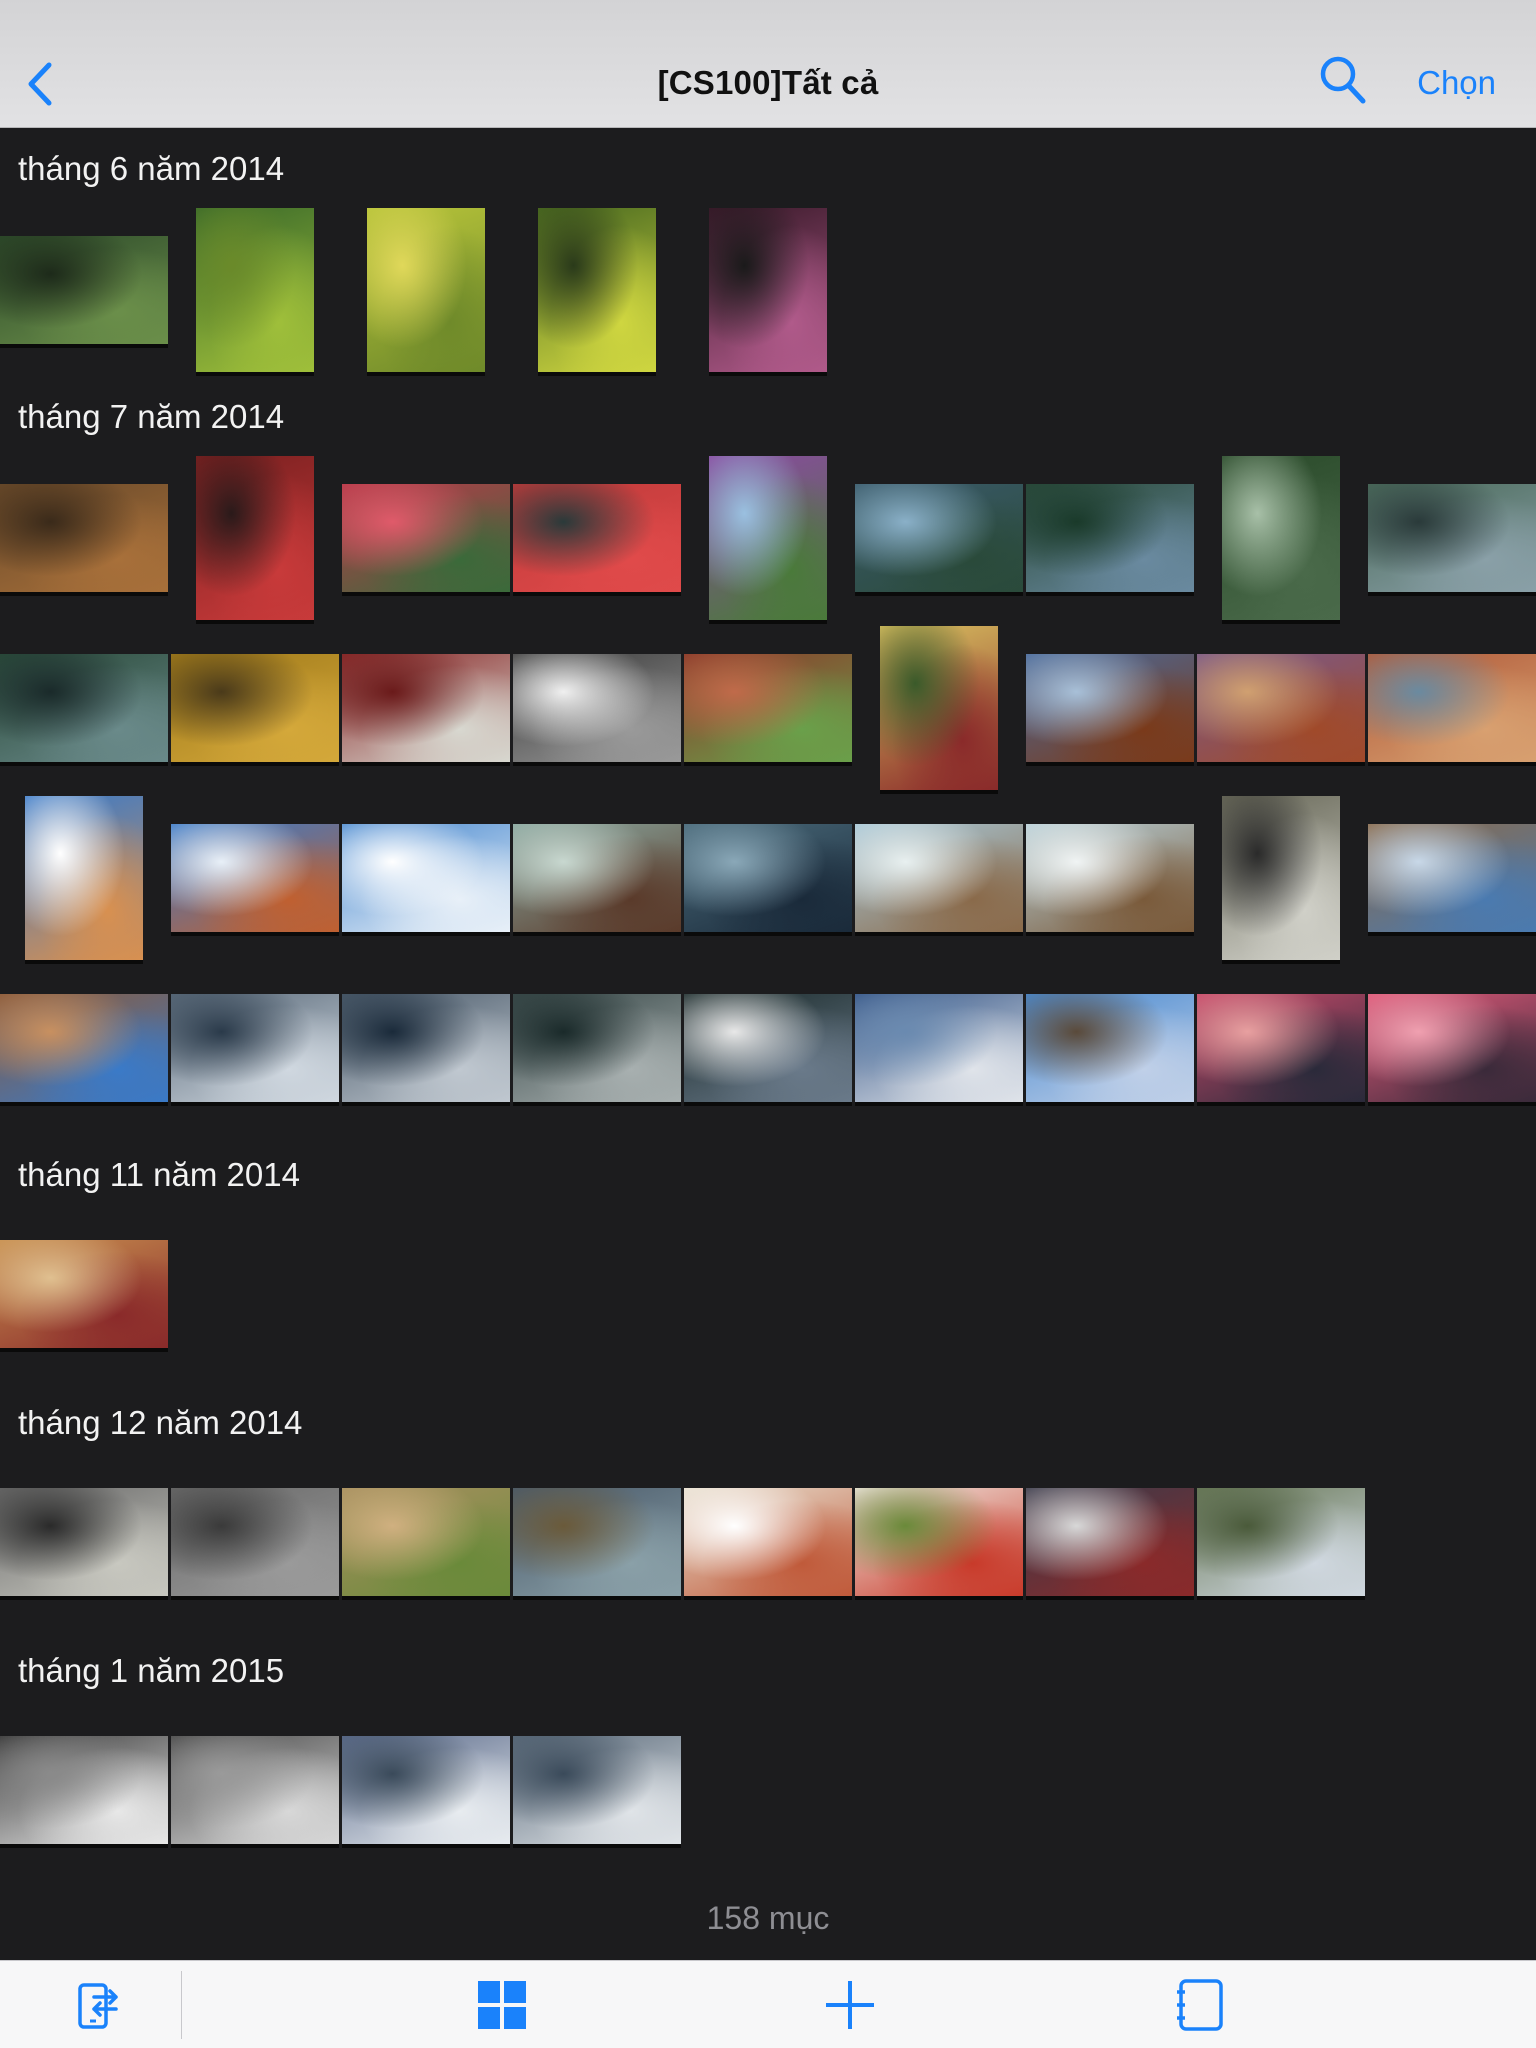  What do you see at coordinates (181, 2005) in the screenshot?
I see `toolbar-divider` at bounding box center [181, 2005].